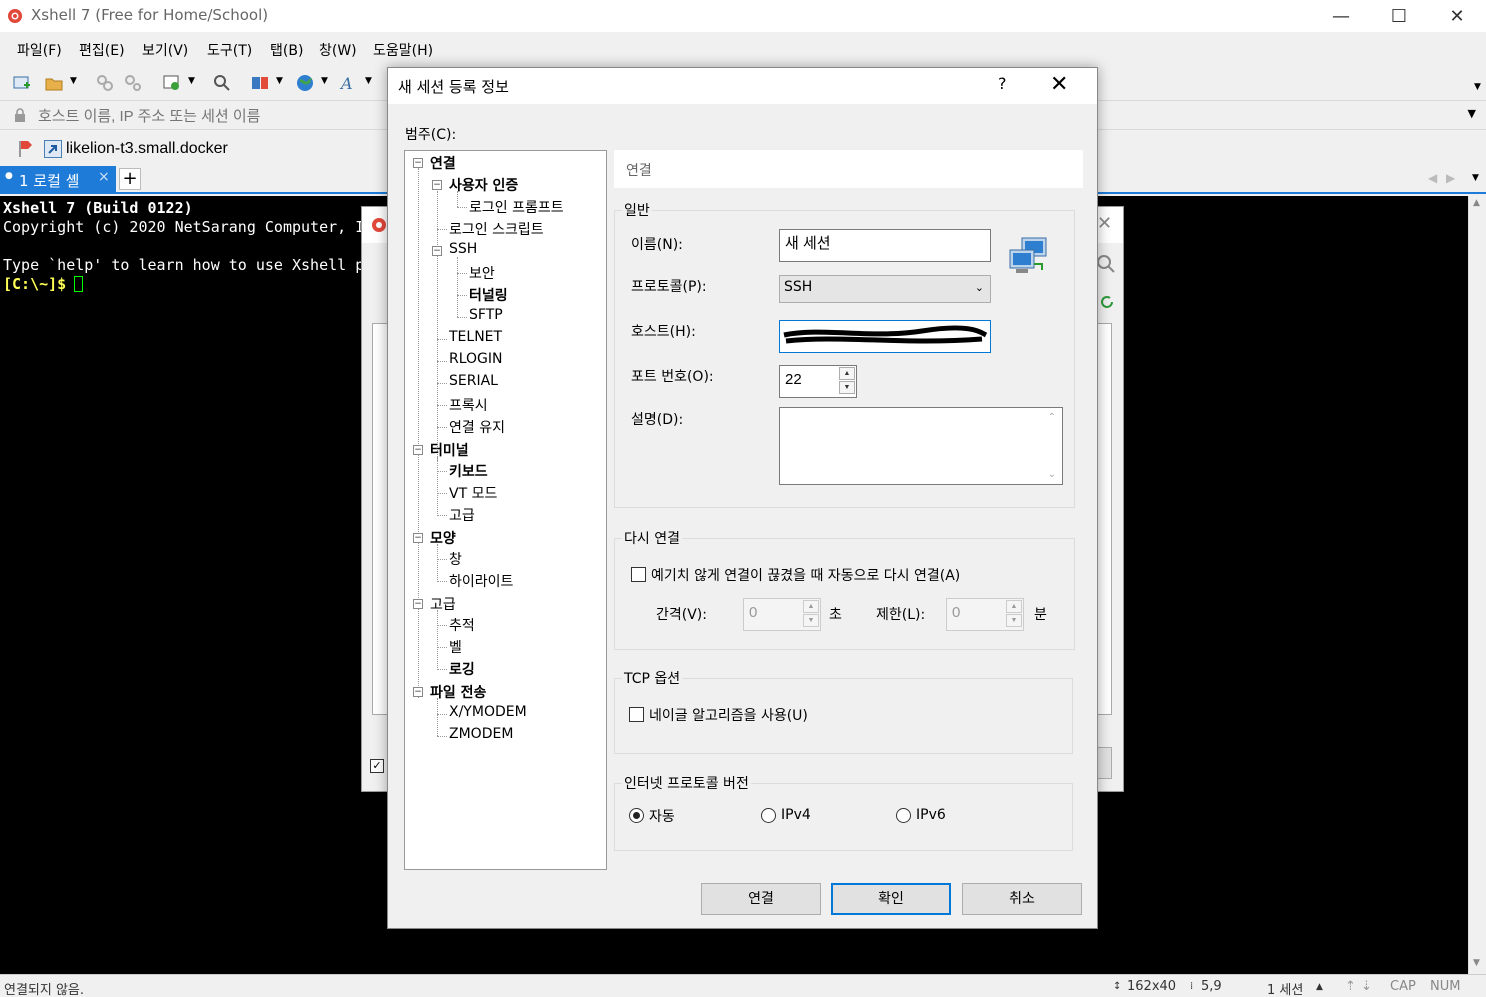 The width and height of the screenshot is (1486, 997). Describe the element at coordinates (1107, 302) in the screenshot. I see `bg-refresh-icon` at that location.